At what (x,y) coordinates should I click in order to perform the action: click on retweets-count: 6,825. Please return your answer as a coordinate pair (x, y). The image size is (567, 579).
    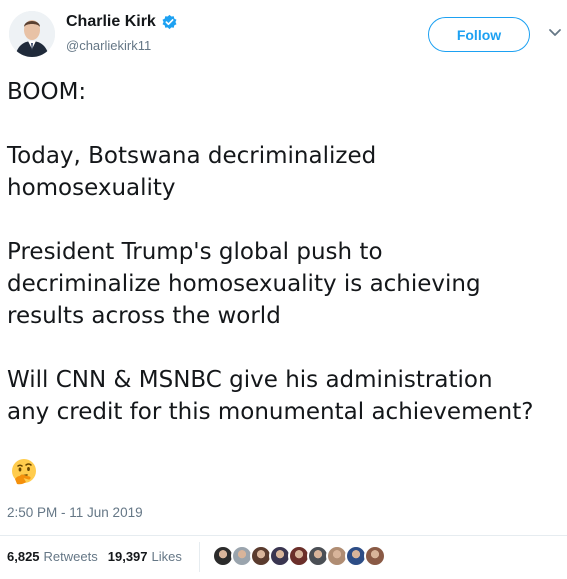
    Looking at the image, I should click on (23, 556).